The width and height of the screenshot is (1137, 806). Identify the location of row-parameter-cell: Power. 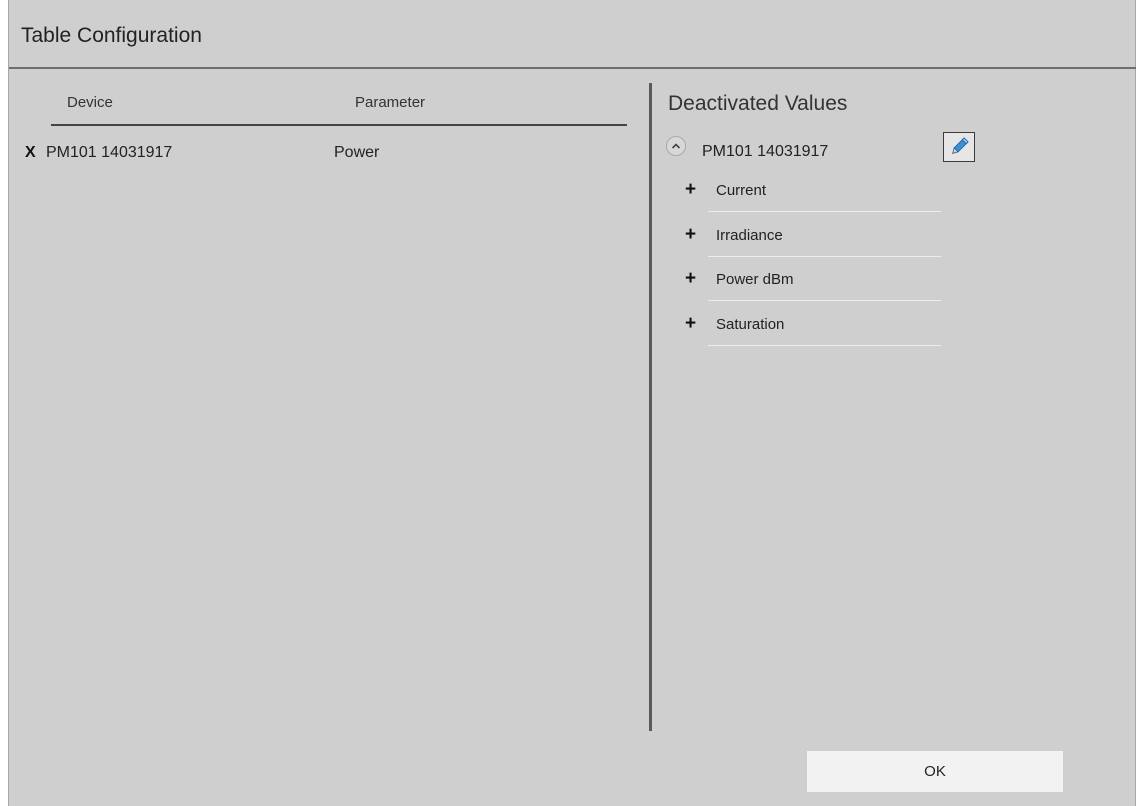
(357, 152).